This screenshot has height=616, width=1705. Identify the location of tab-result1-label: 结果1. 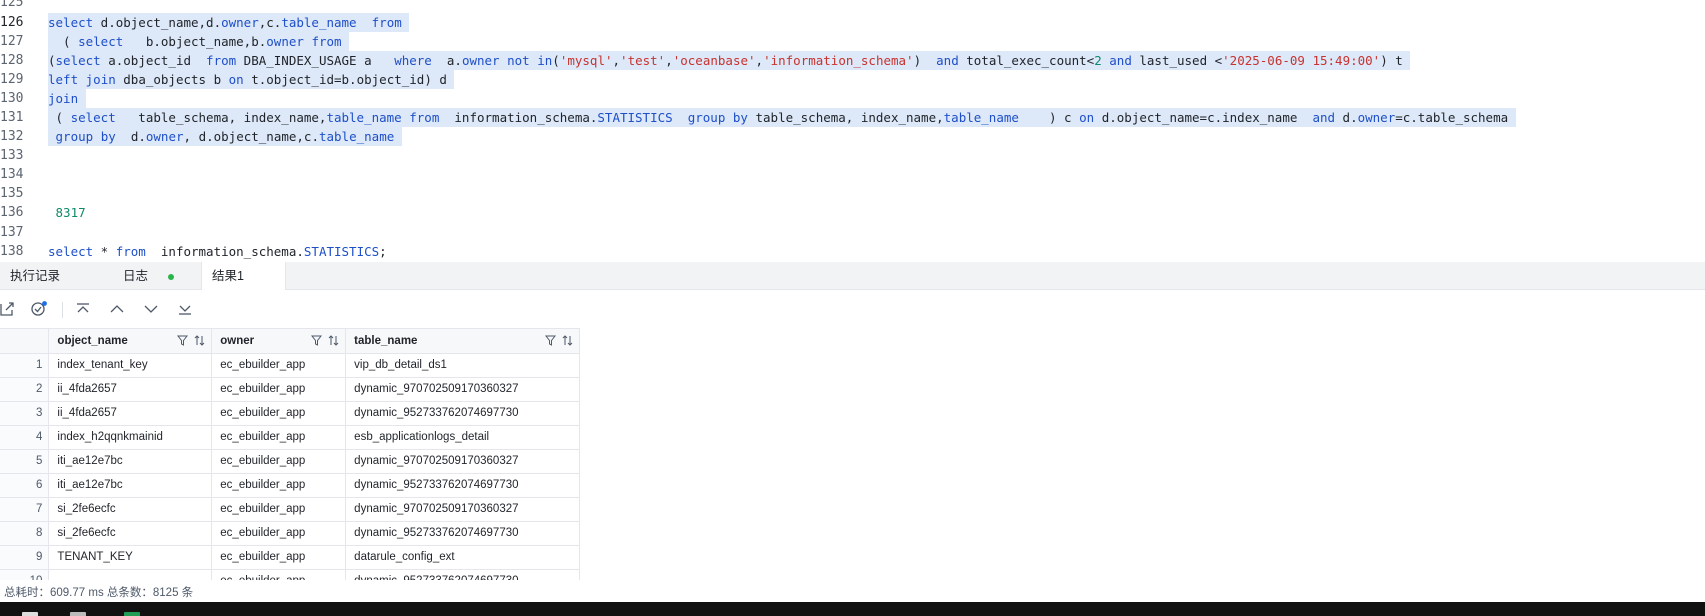
(228, 276).